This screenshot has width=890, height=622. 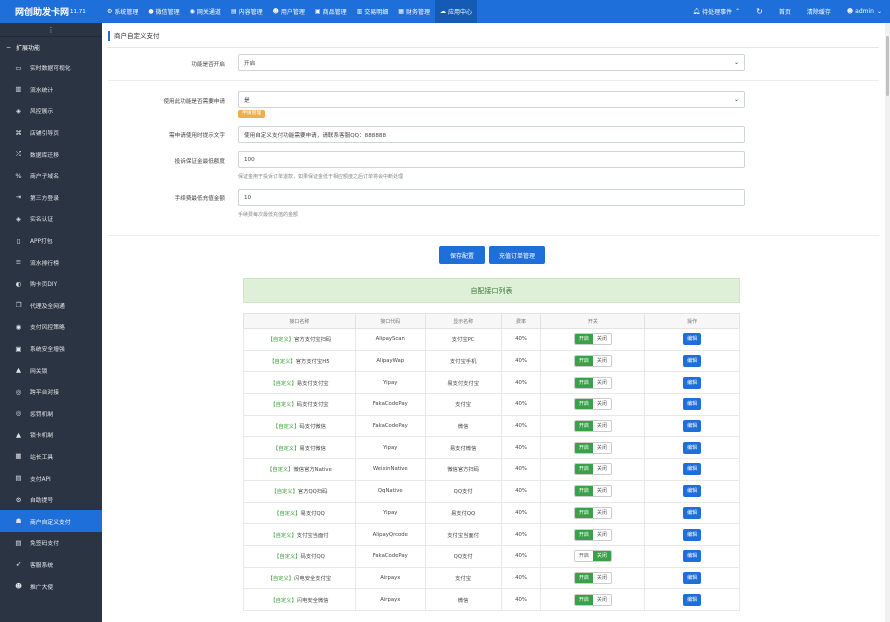 What do you see at coordinates (716, 11) in the screenshot?
I see `pending-events-button: 🔔︎ 待处理事件 ⌃` at bounding box center [716, 11].